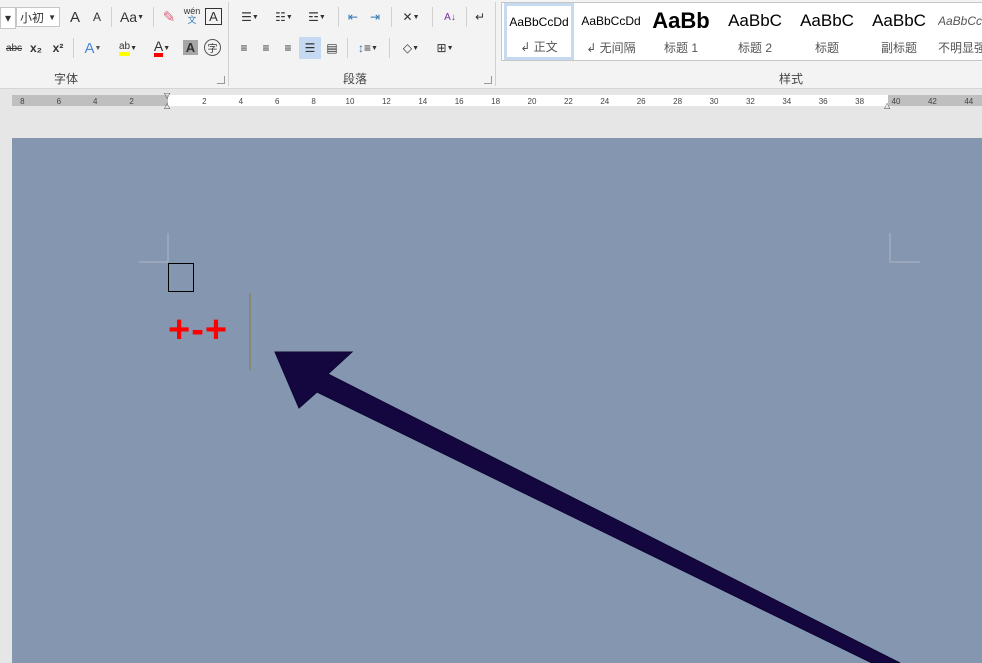 Image resolution: width=982 pixels, height=663 pixels. I want to click on paragraph-dialog-launcher, so click(488, 80).